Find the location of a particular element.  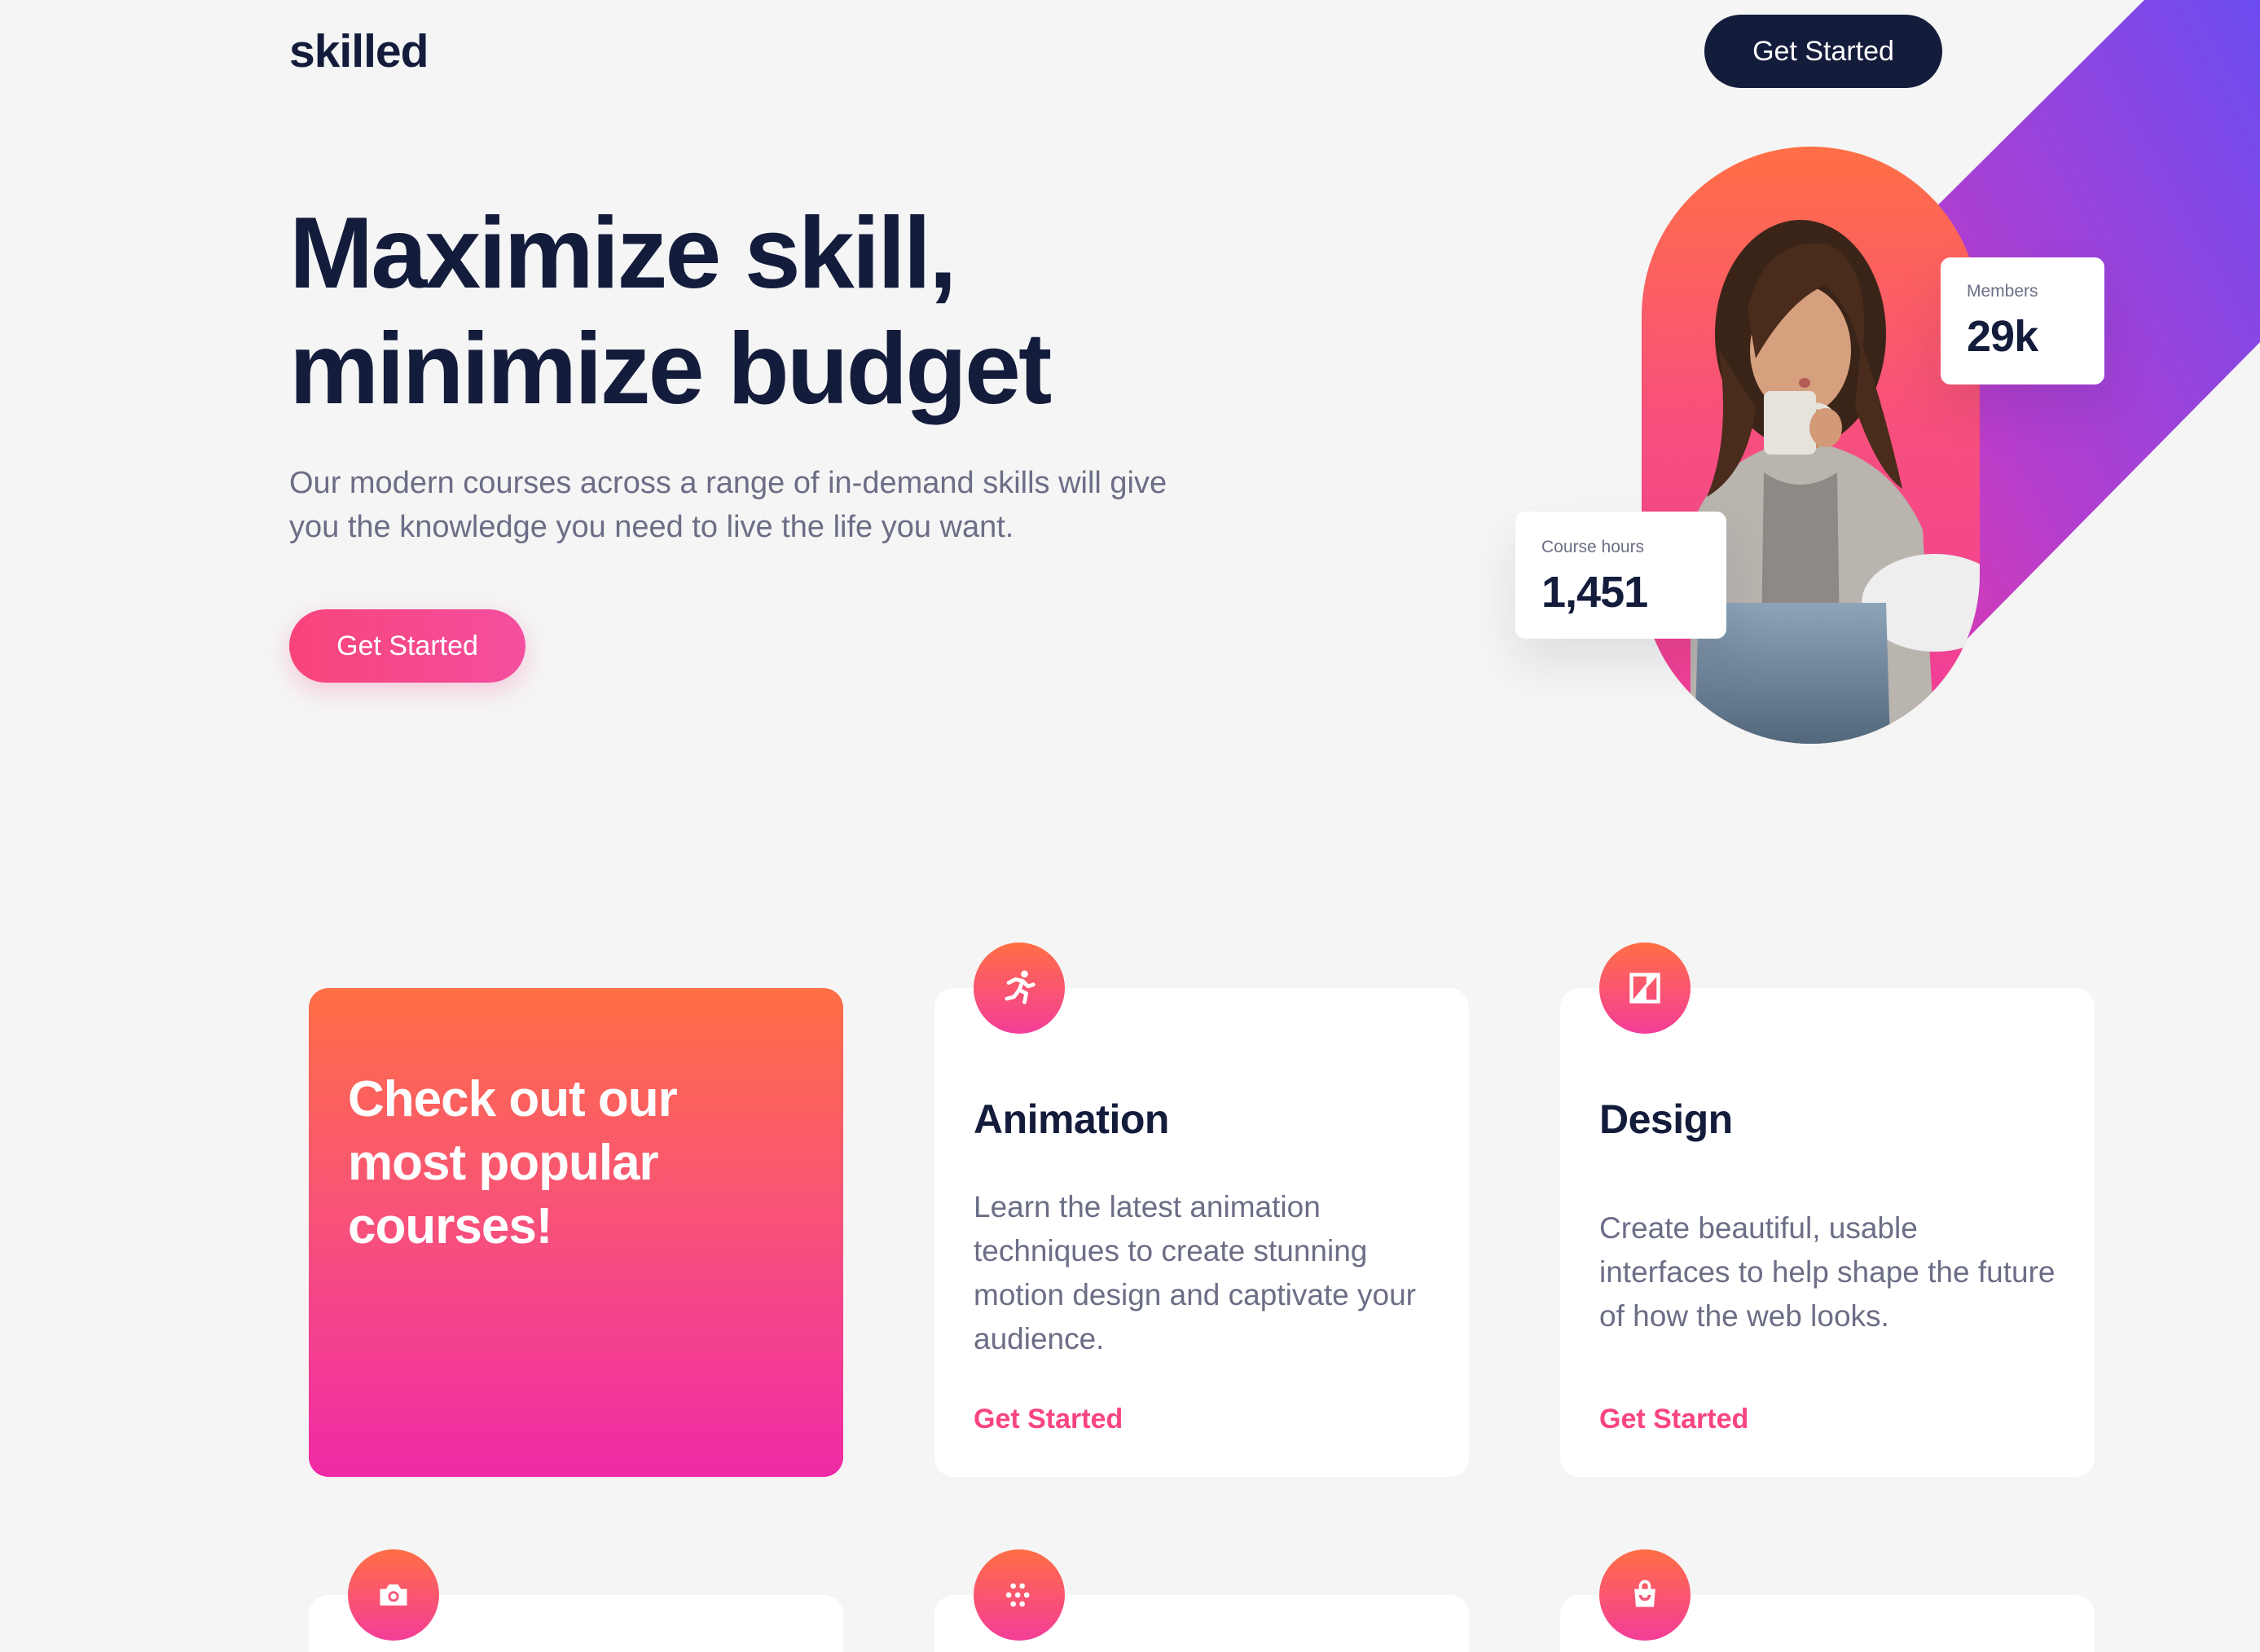

course-title: Design is located at coordinates (1666, 1119).